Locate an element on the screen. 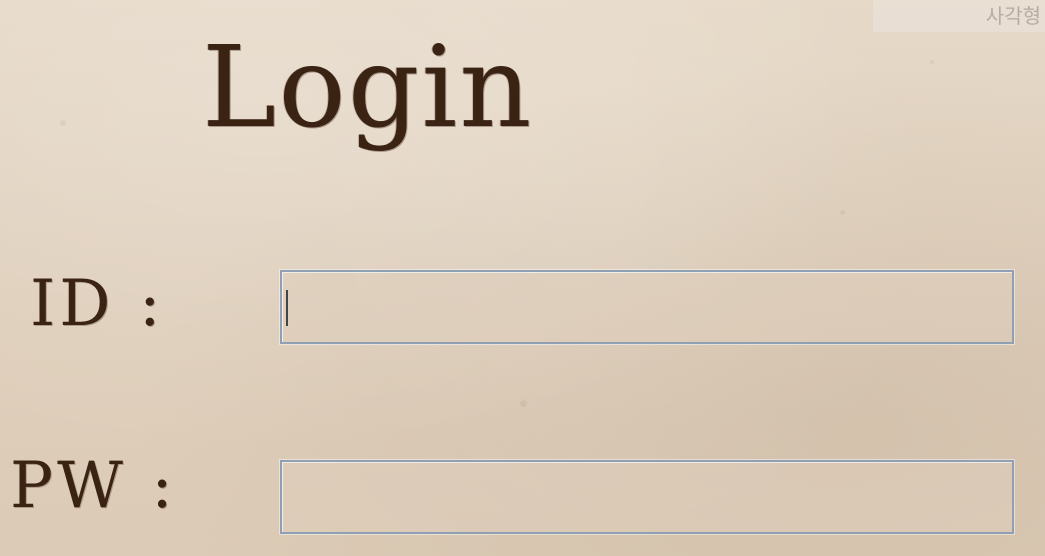 This screenshot has height=556, width=1045. login-title: Login is located at coordinates (368, 88).